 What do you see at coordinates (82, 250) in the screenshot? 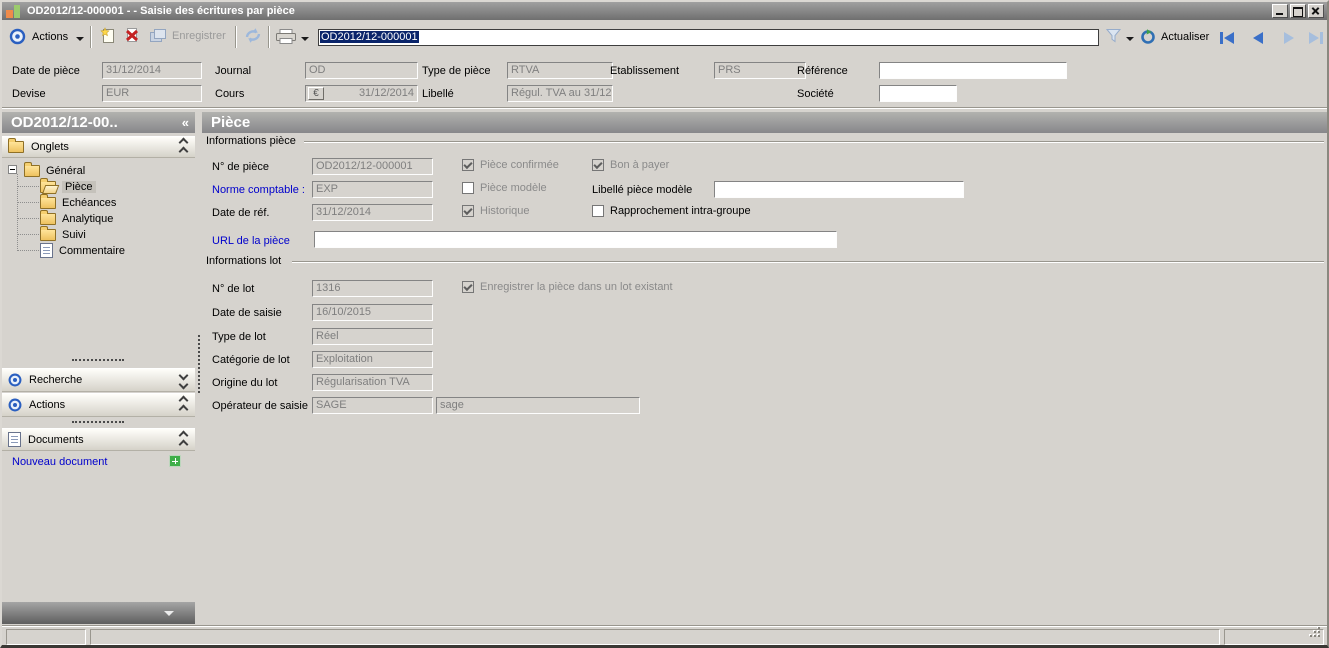
I see `tree-item-commentaire: Commentaire` at bounding box center [82, 250].